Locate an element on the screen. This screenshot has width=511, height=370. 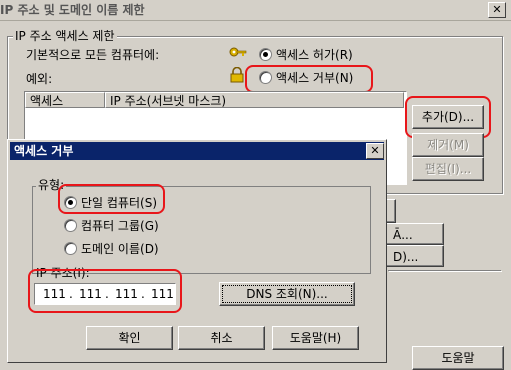
window-title: IP 주소 및 도메인 이름 제한 is located at coordinates (72, 10).